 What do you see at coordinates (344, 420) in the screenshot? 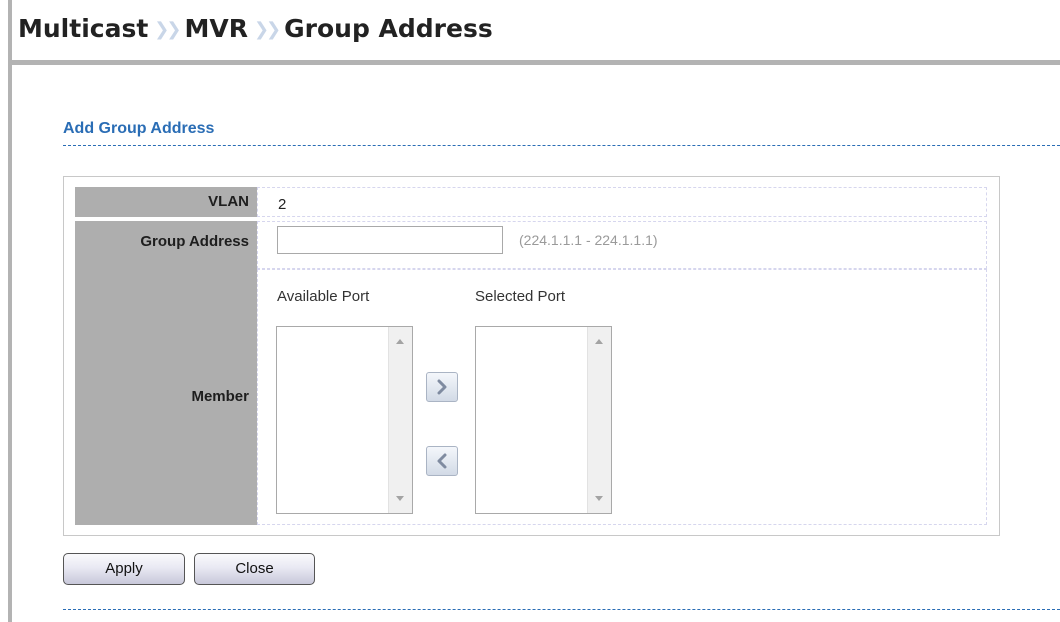
I see `available-port-list` at bounding box center [344, 420].